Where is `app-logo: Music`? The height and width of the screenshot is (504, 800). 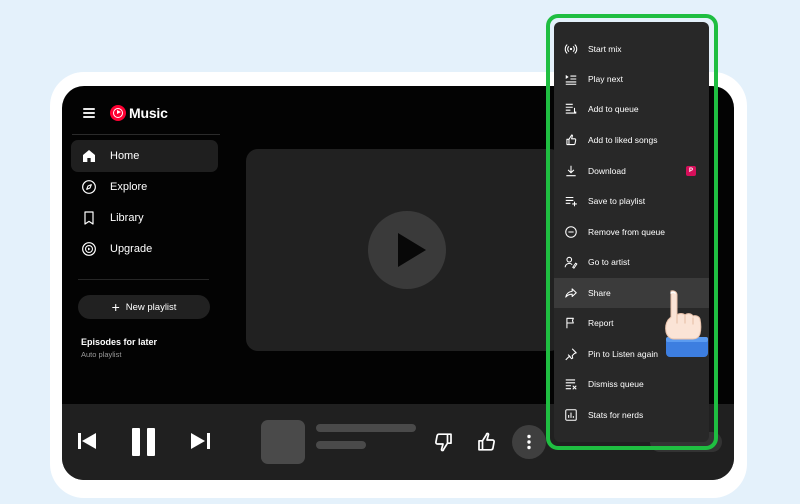
app-logo: Music is located at coordinates (139, 113).